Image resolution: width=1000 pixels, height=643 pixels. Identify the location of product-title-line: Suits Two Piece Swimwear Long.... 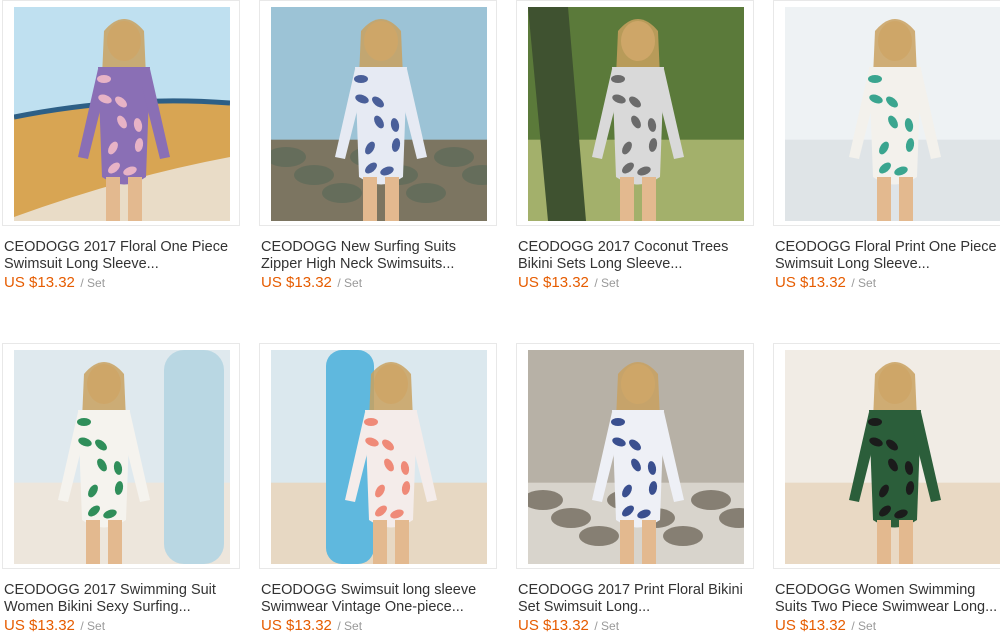
(886, 607).